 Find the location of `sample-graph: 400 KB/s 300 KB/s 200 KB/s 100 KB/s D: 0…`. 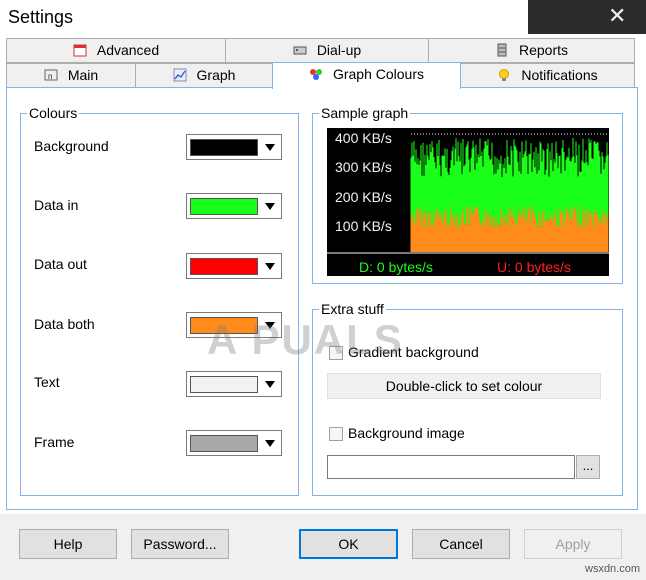

sample-graph: 400 KB/s 300 KB/s 200 KB/s 100 KB/s D: 0… is located at coordinates (468, 202).